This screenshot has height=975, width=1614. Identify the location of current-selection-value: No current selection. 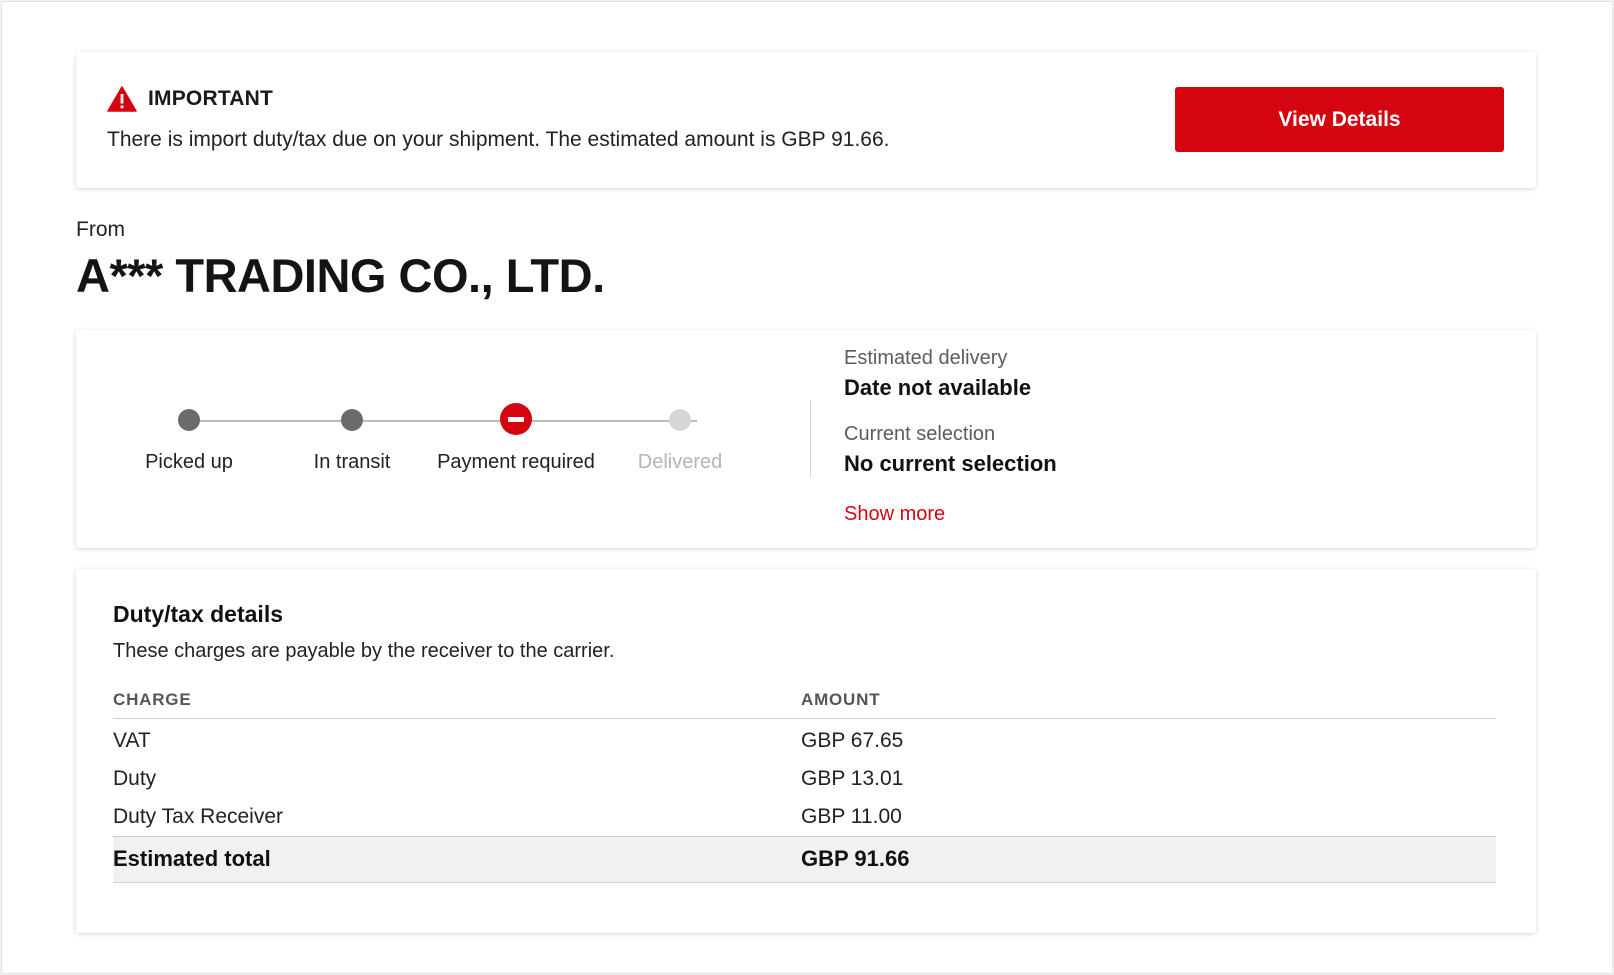
(950, 463).